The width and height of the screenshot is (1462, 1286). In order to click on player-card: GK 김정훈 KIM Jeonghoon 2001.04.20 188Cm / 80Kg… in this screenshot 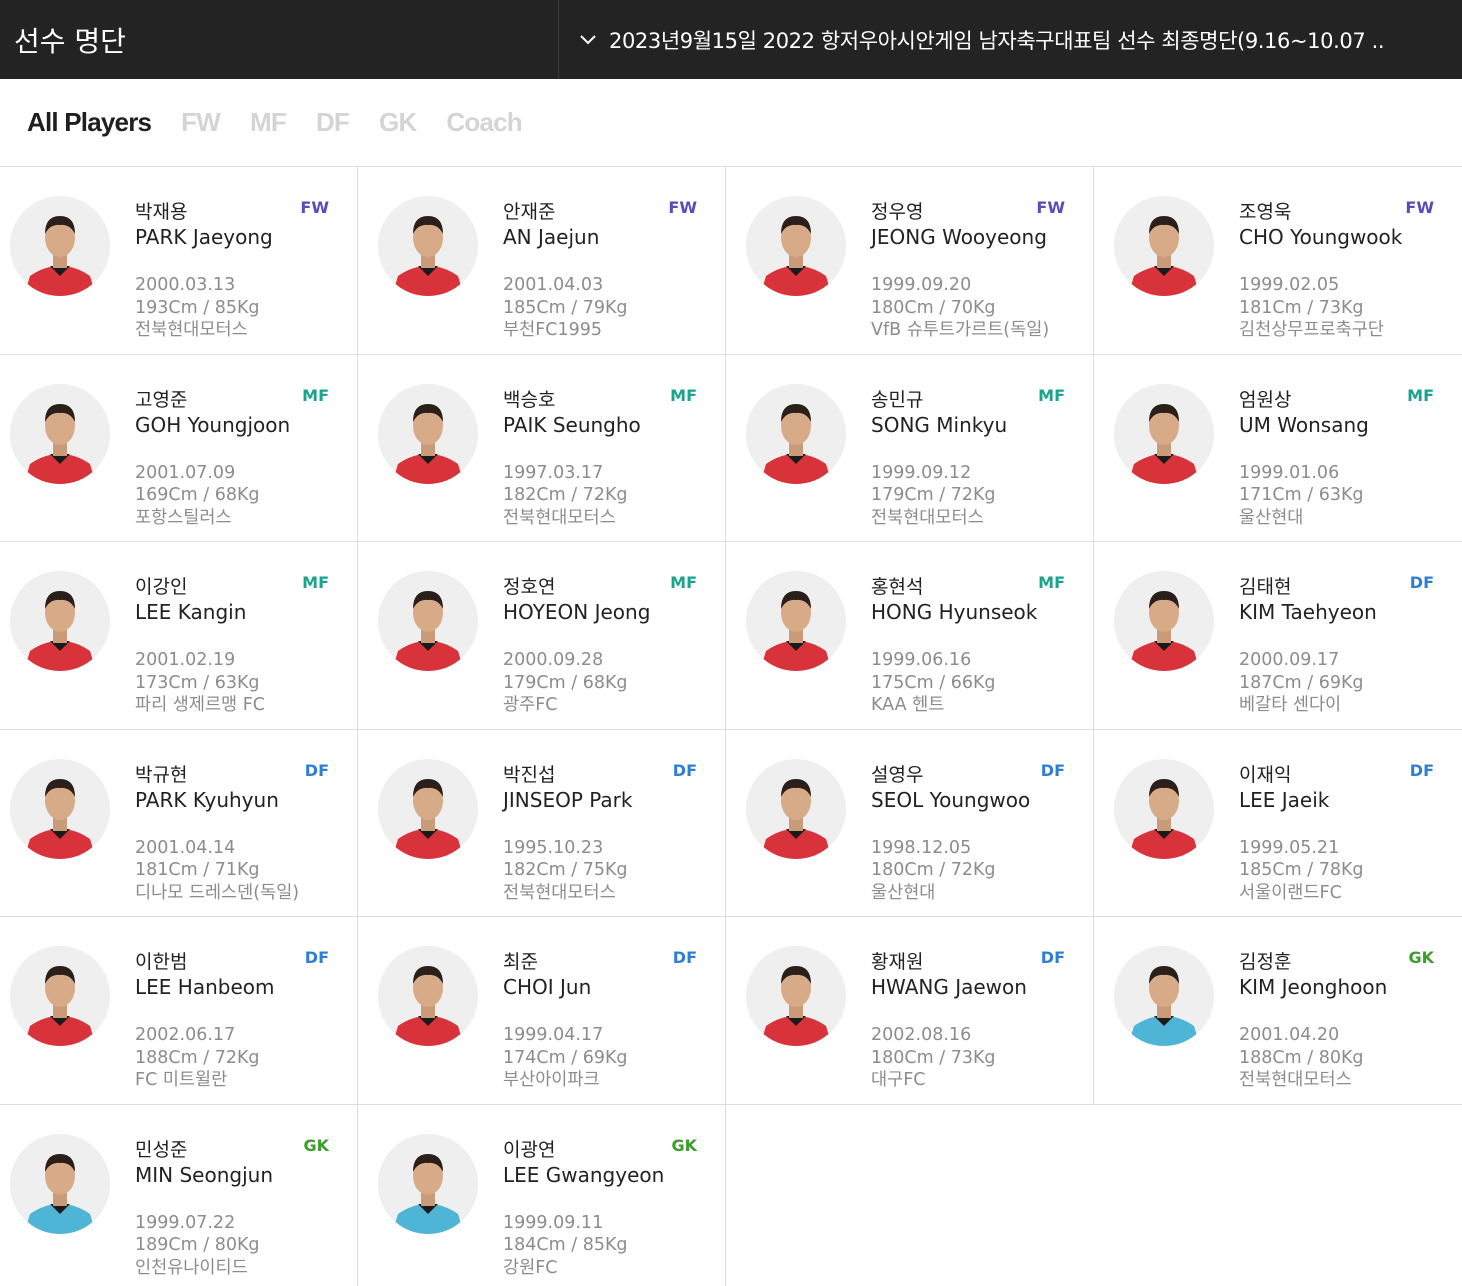, I will do `click(1278, 1011)`.